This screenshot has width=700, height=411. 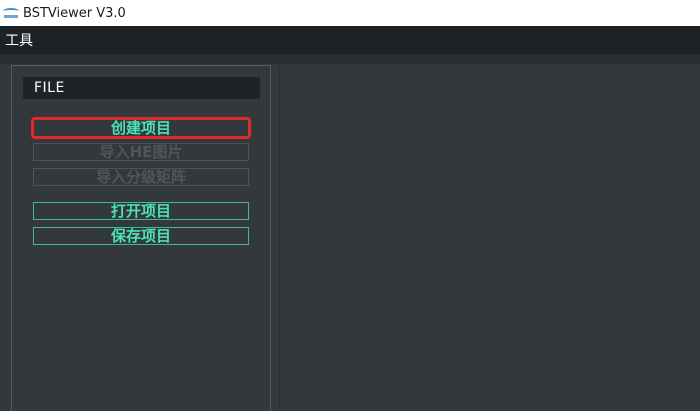 I want to click on file-panel-title: FILE, so click(x=49, y=88).